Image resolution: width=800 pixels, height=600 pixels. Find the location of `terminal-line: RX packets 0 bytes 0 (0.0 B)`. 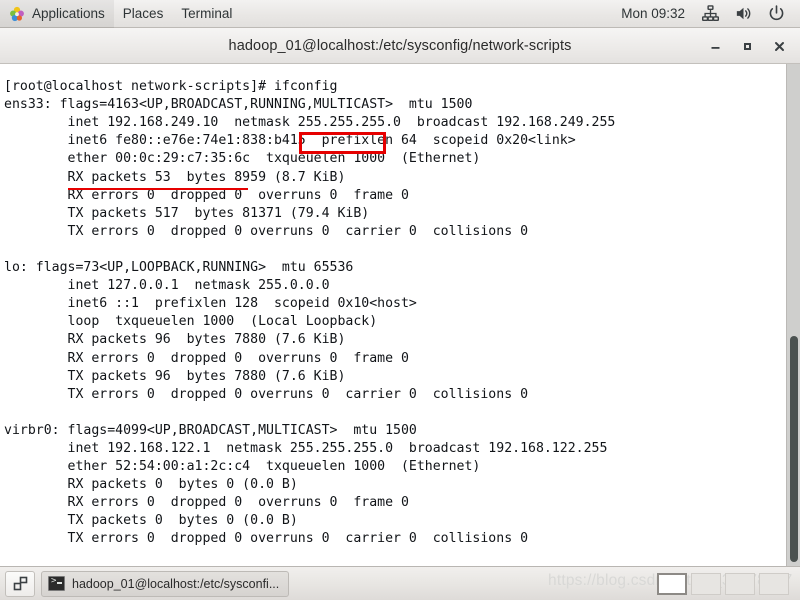

terminal-line: RX packets 0 bytes 0 (0.0 B) is located at coordinates (151, 485).